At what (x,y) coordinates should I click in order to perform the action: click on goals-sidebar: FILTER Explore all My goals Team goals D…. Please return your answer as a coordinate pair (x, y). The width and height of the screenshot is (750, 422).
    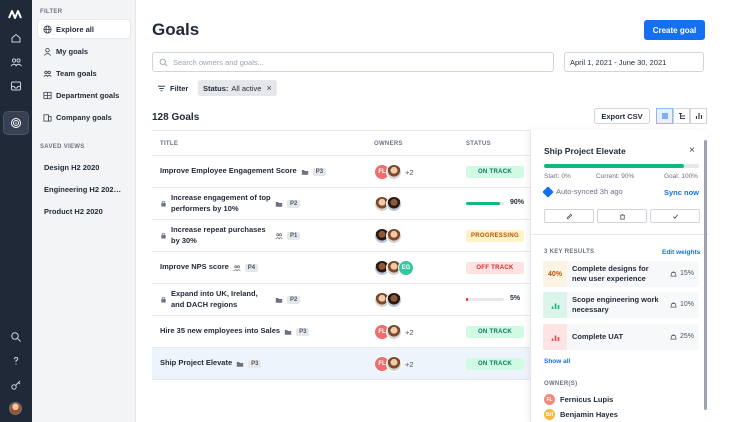
    Looking at the image, I should click on (84, 211).